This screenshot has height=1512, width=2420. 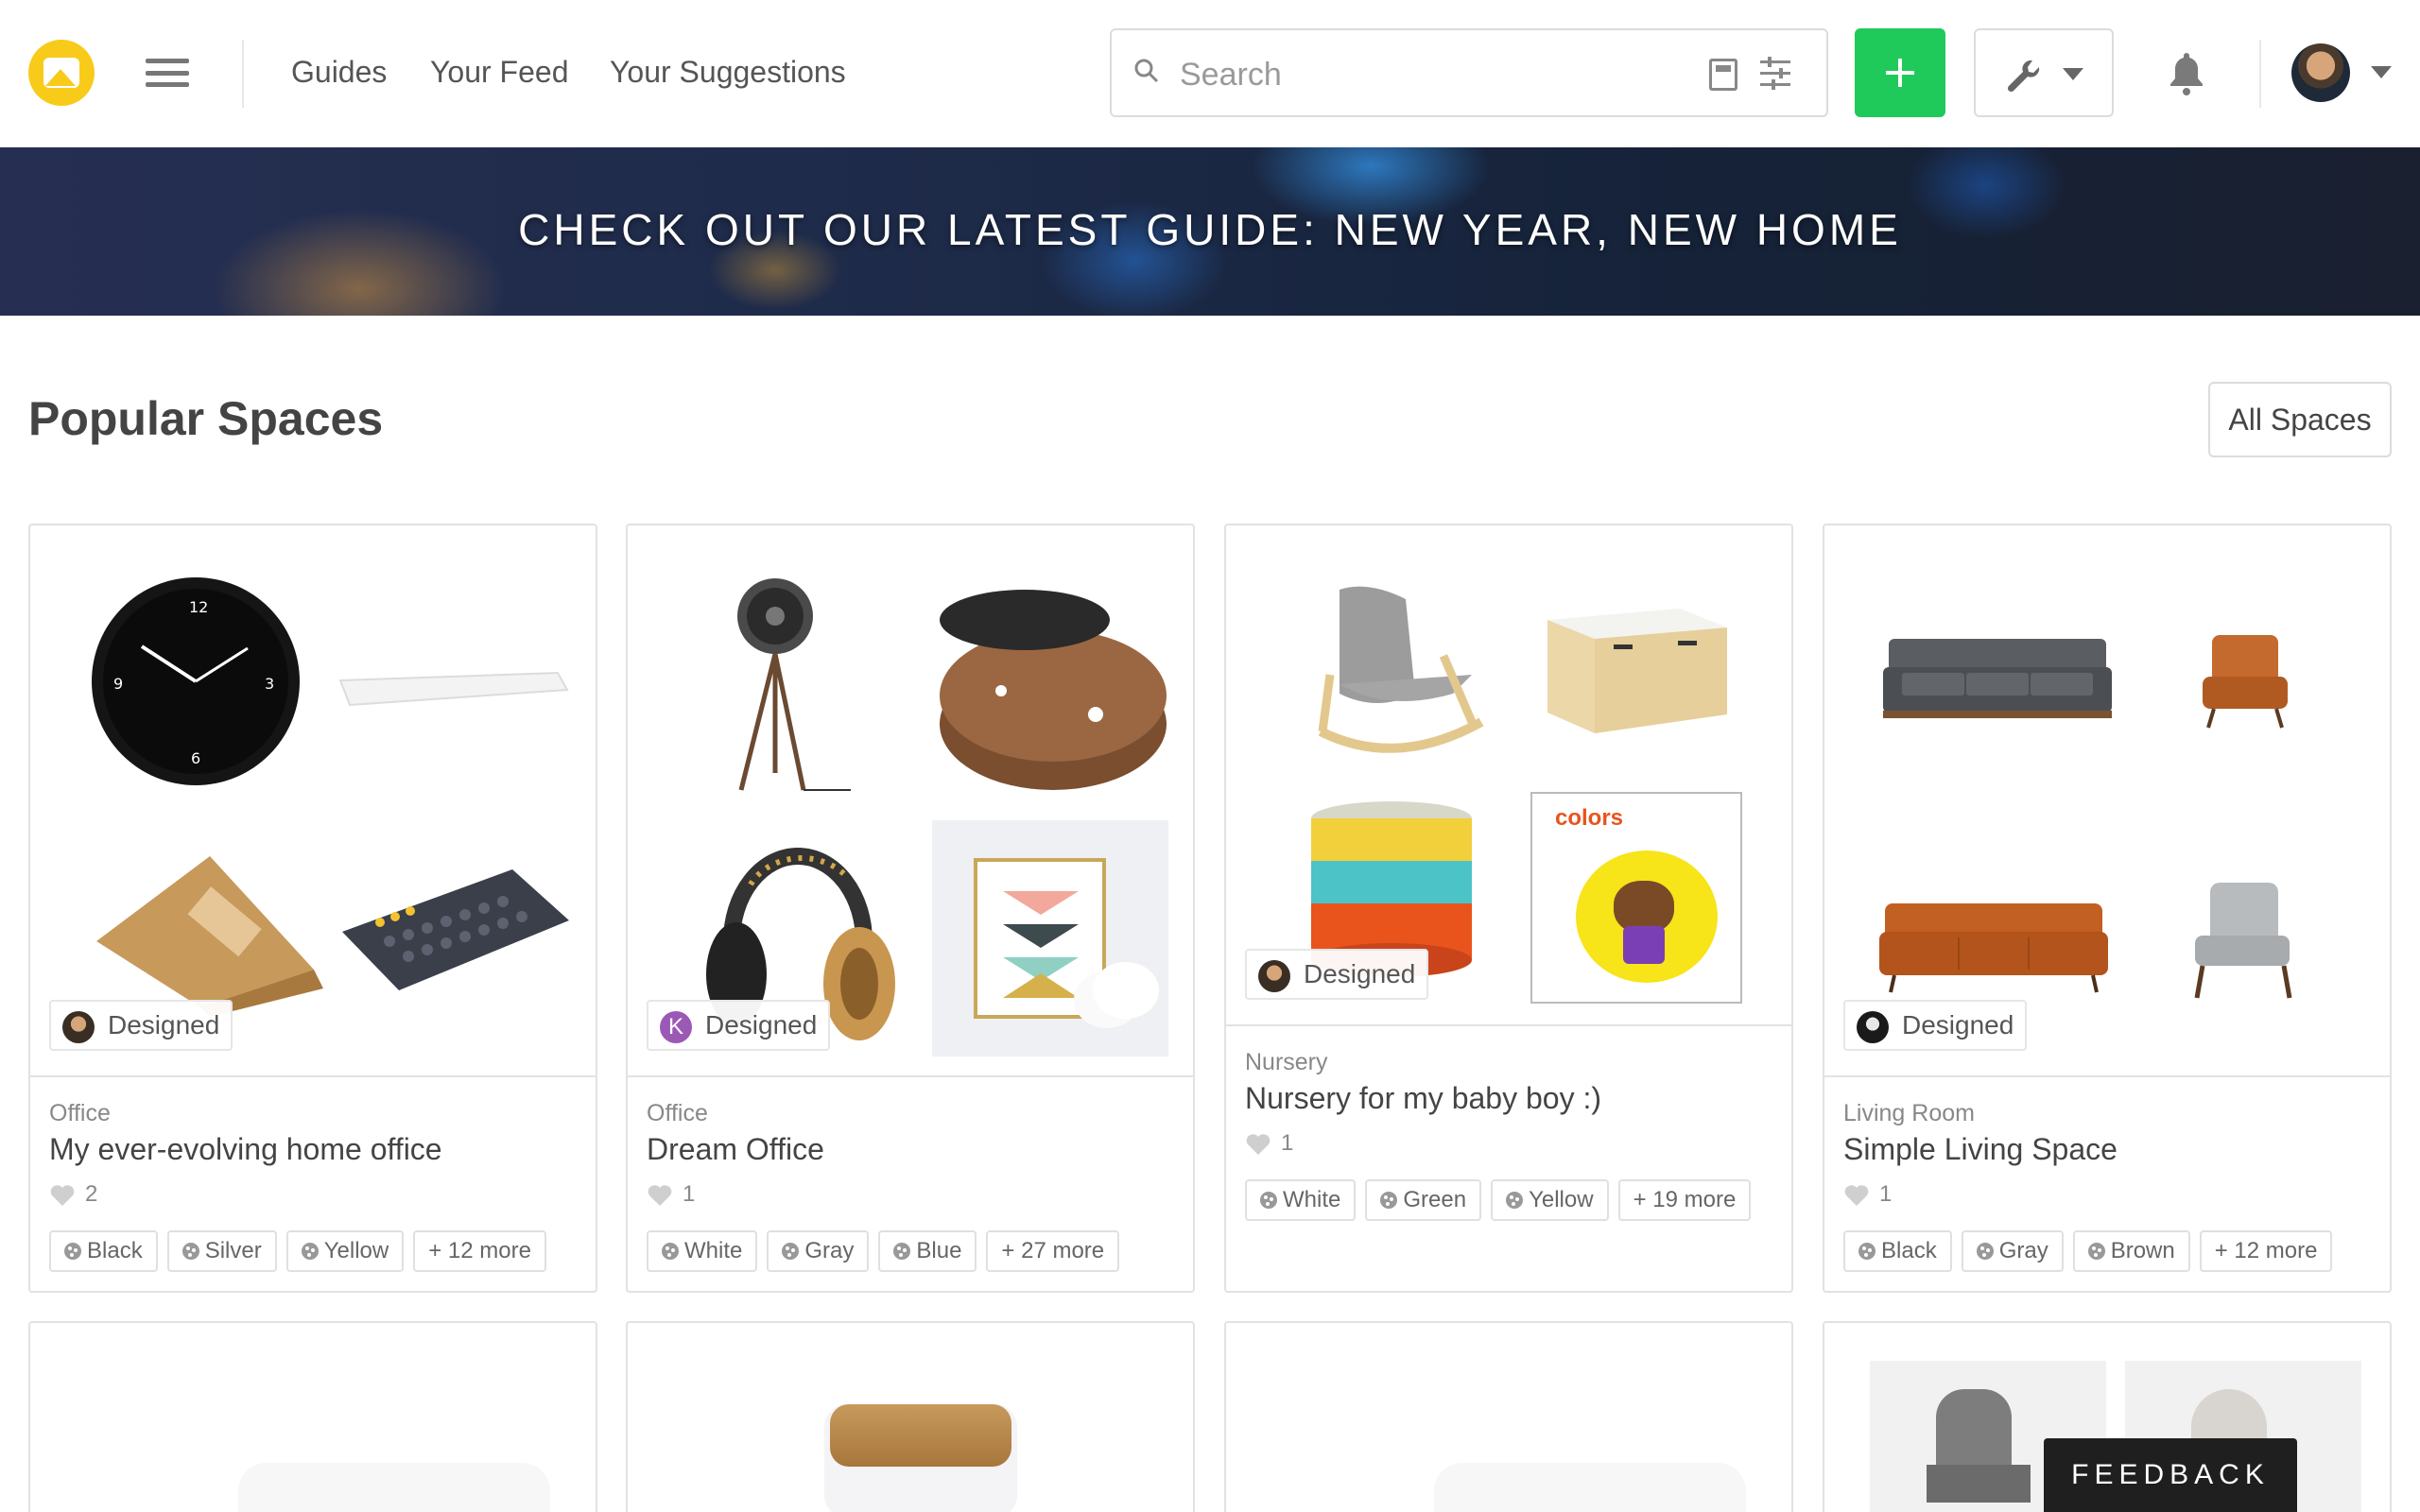 I want to click on color-tag: Silver, so click(x=221, y=1251).